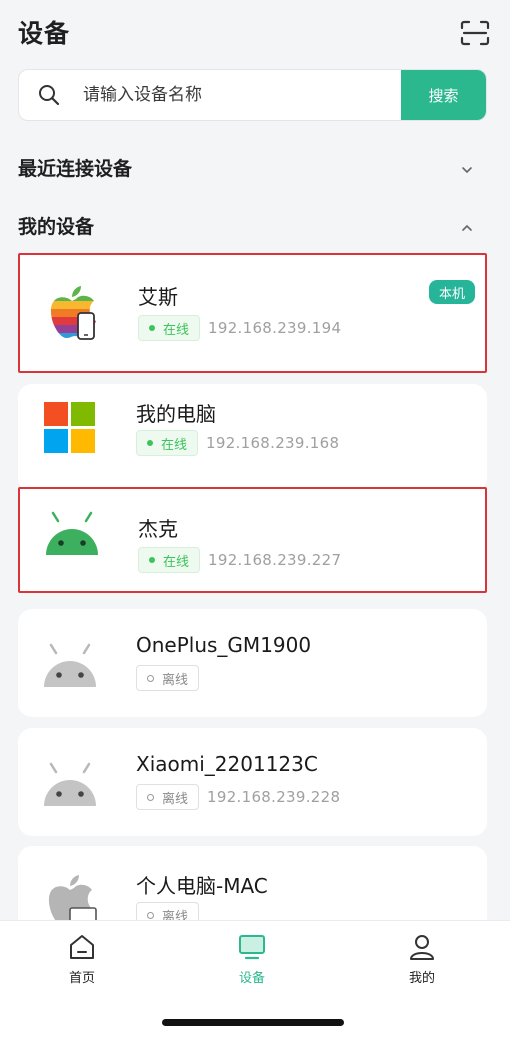 The width and height of the screenshot is (510, 1038). I want to click on tab-devices: 设备, so click(252, 963).